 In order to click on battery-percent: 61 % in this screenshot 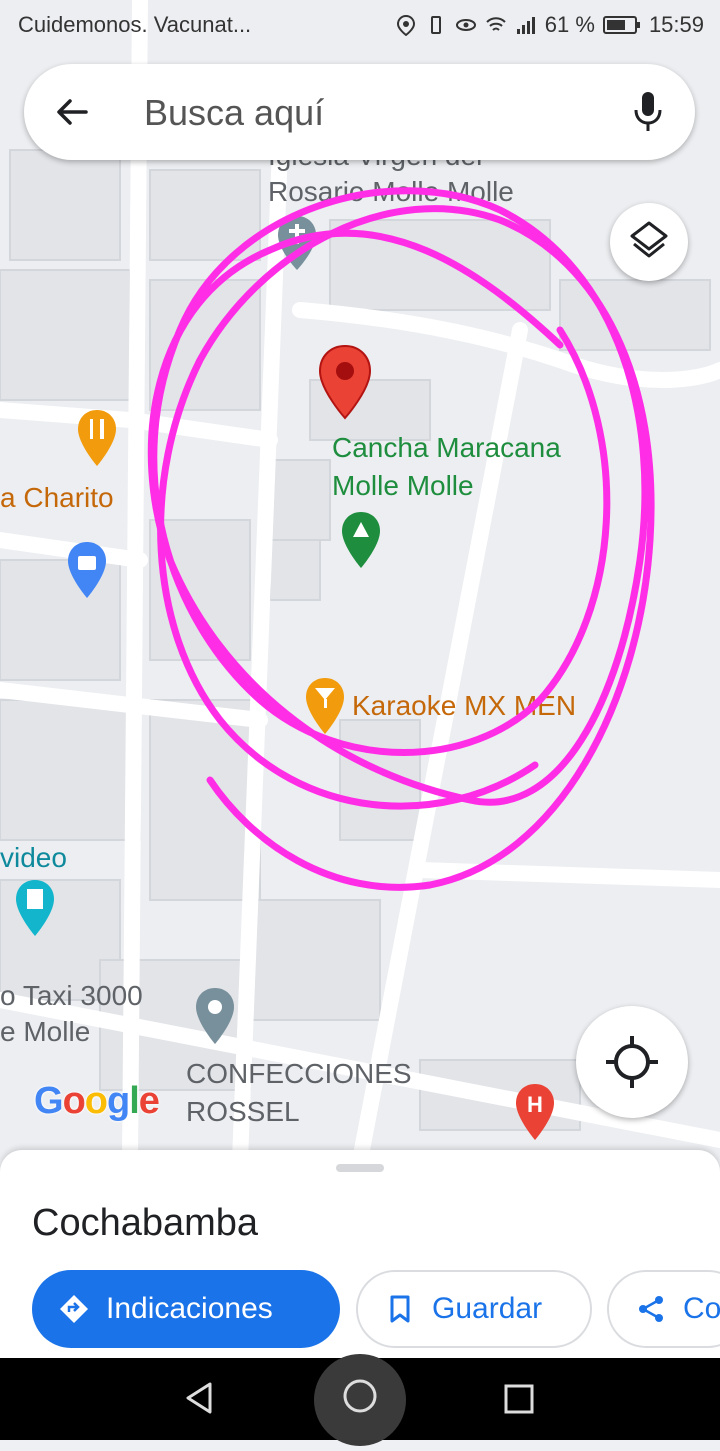, I will do `click(569, 24)`.